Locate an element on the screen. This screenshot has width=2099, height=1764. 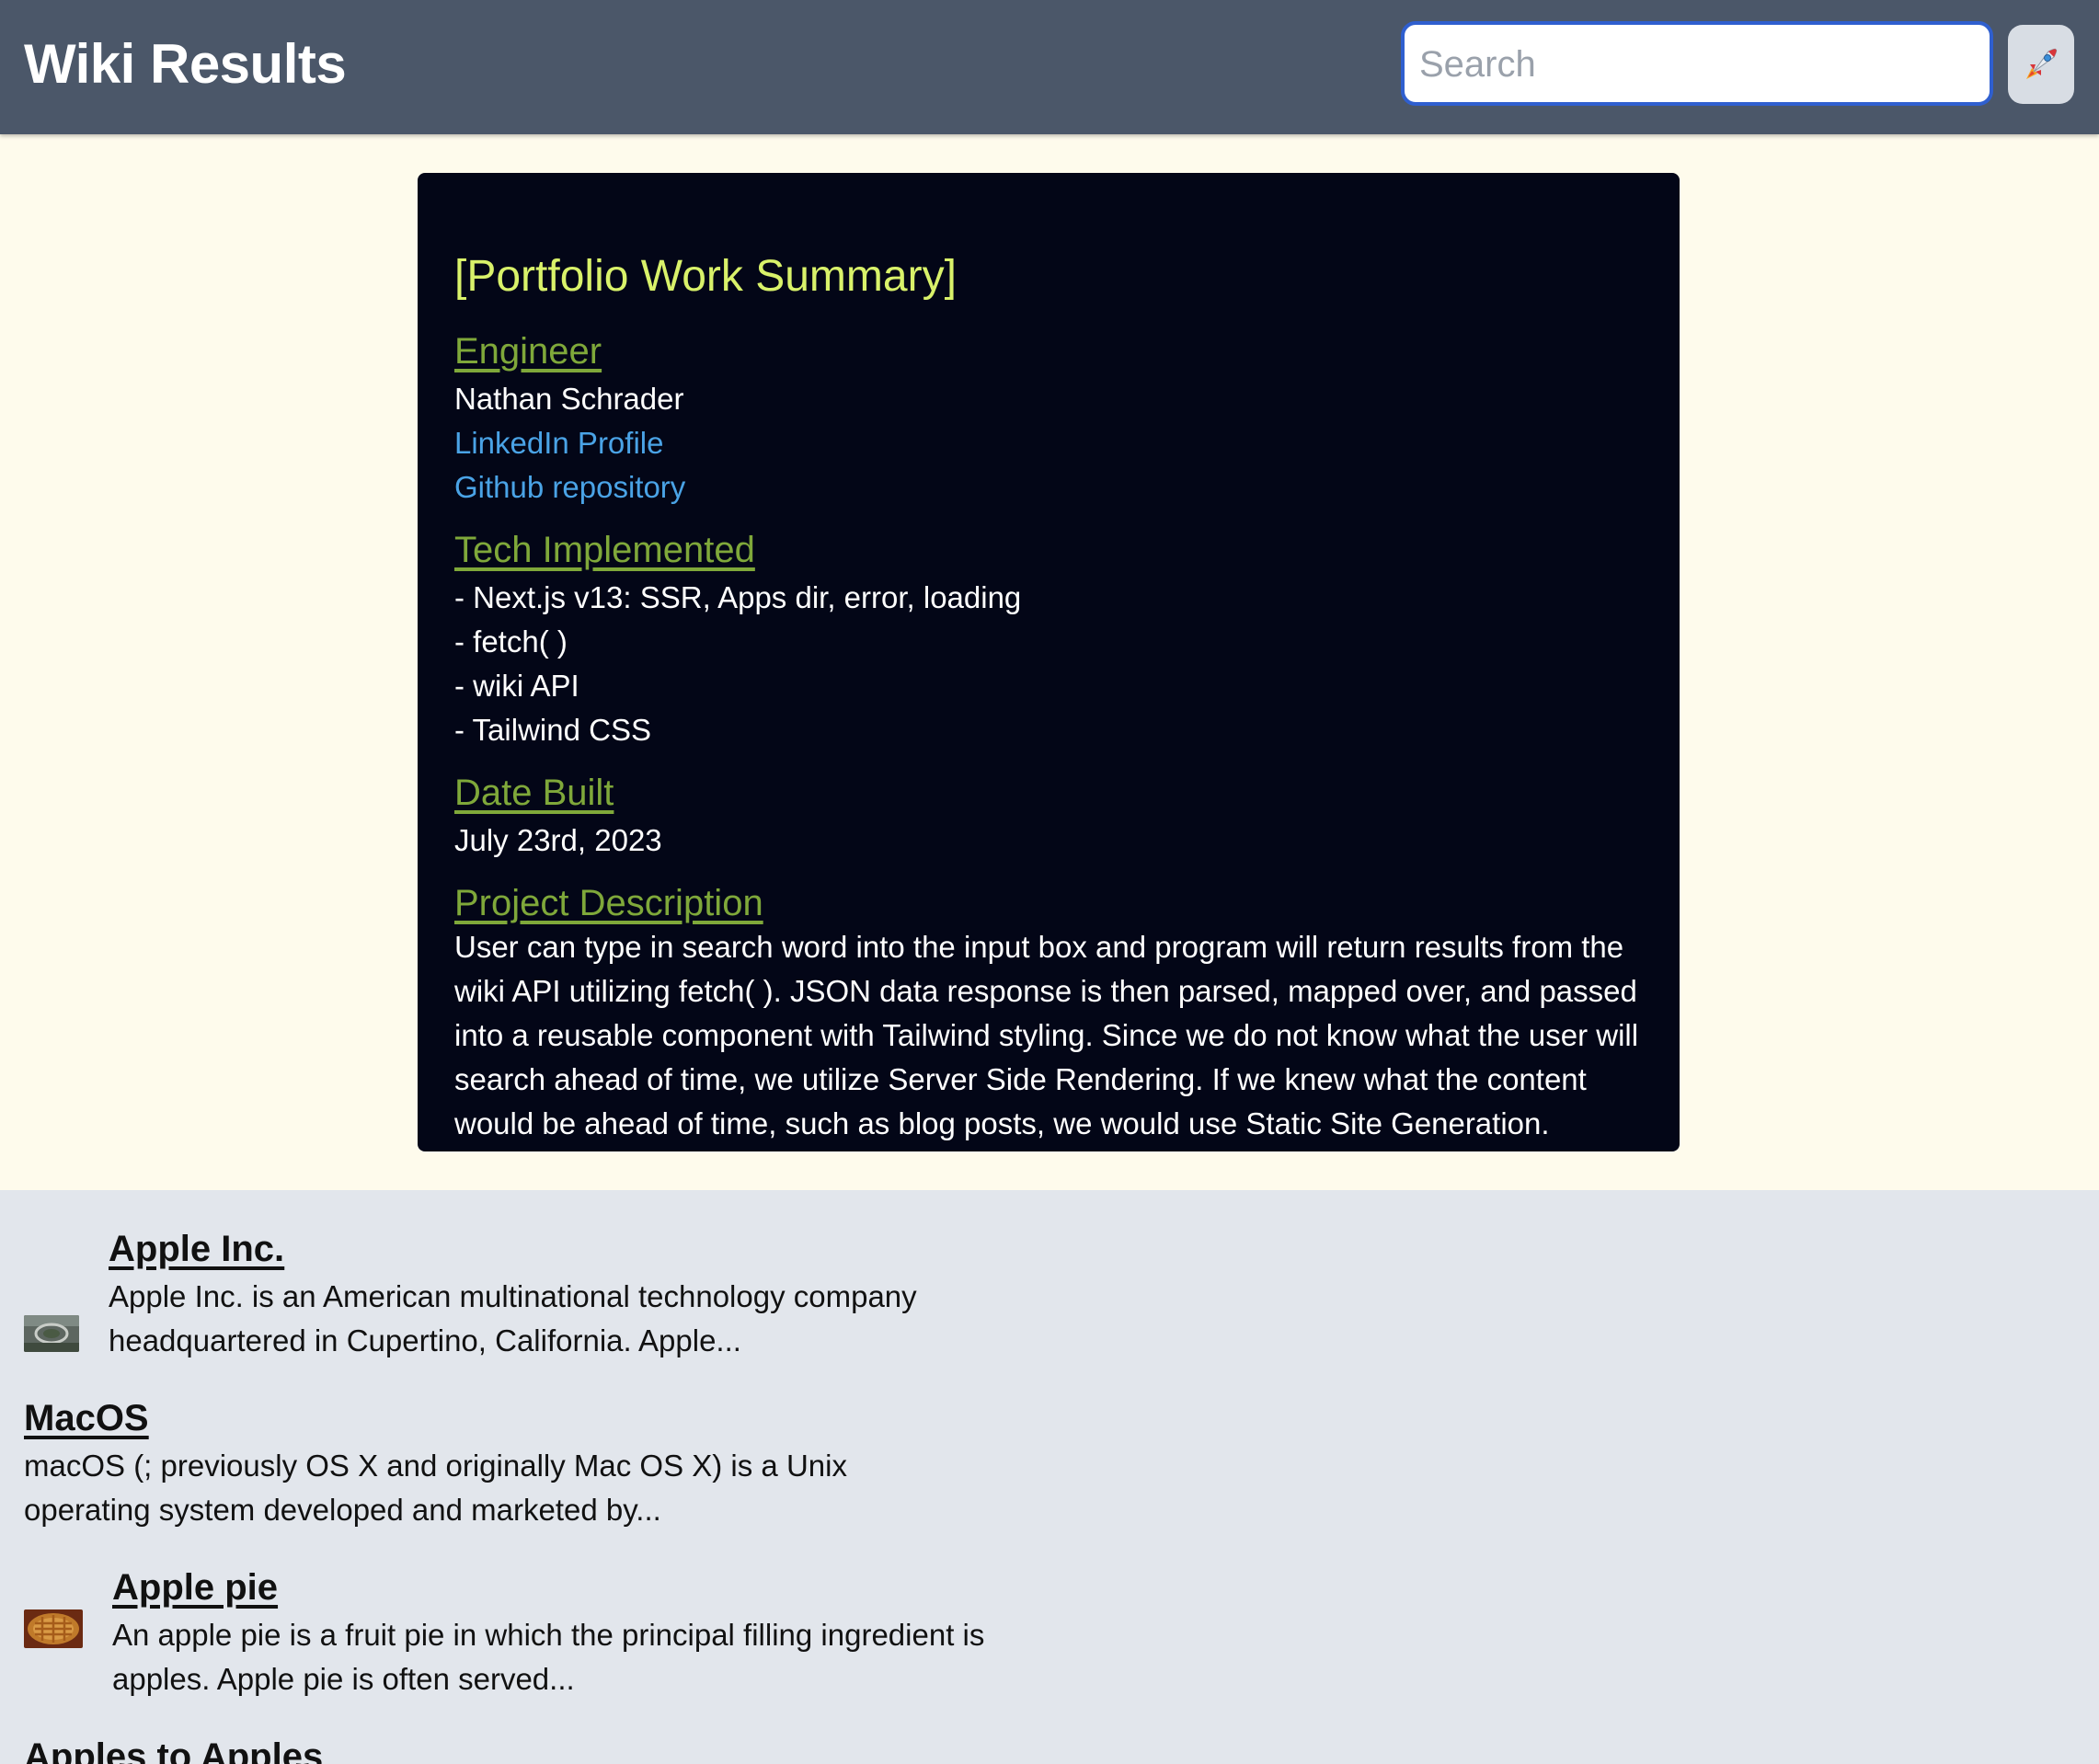
github-repository-link: Github repository is located at coordinates (570, 487).